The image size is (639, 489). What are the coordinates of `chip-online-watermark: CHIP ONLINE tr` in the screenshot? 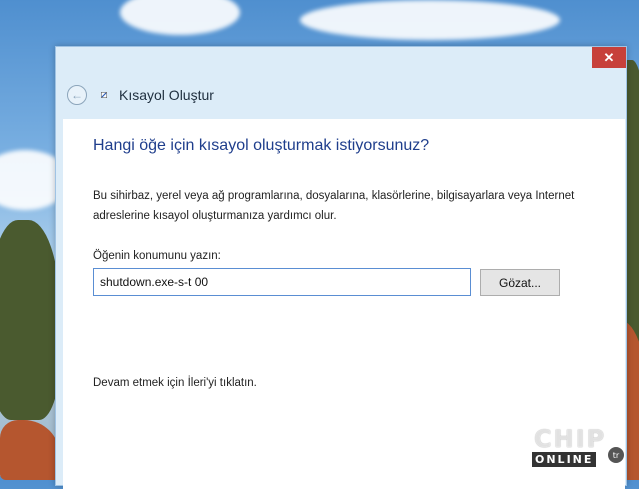 It's located at (580, 447).